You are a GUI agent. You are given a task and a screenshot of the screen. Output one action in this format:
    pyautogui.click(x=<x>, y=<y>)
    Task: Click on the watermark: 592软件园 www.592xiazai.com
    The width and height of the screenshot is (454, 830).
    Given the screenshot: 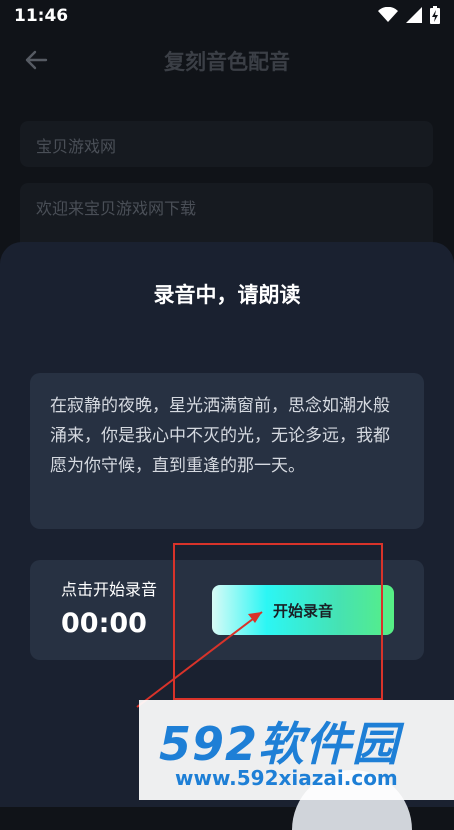 What is the action you would take?
    pyautogui.click(x=296, y=750)
    